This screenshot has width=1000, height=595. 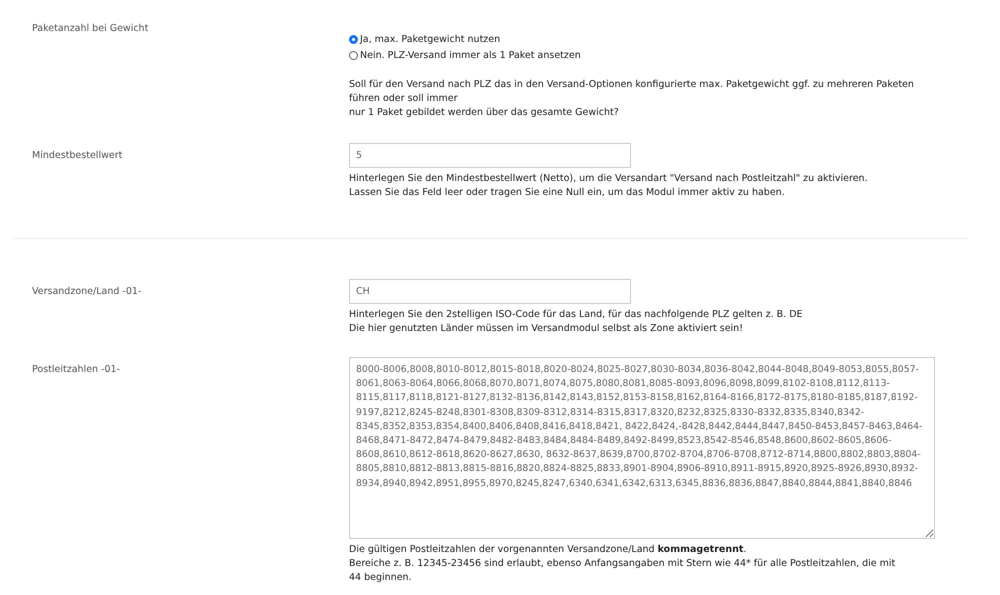 I want to click on text-field: 5, so click(x=490, y=155).